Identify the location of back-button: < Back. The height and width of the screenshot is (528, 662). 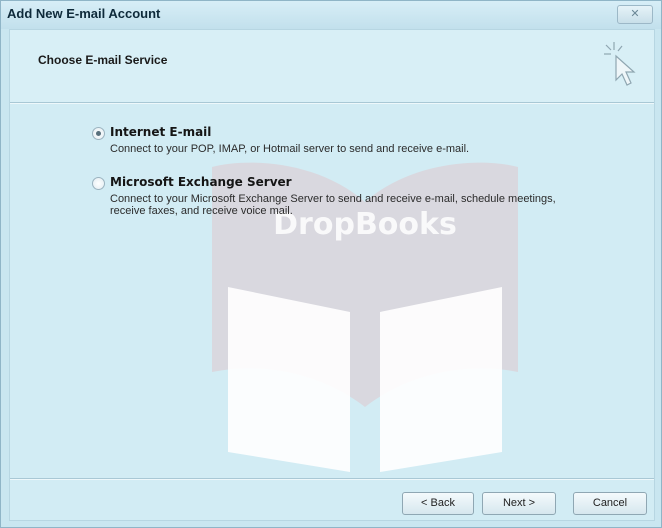
(438, 503).